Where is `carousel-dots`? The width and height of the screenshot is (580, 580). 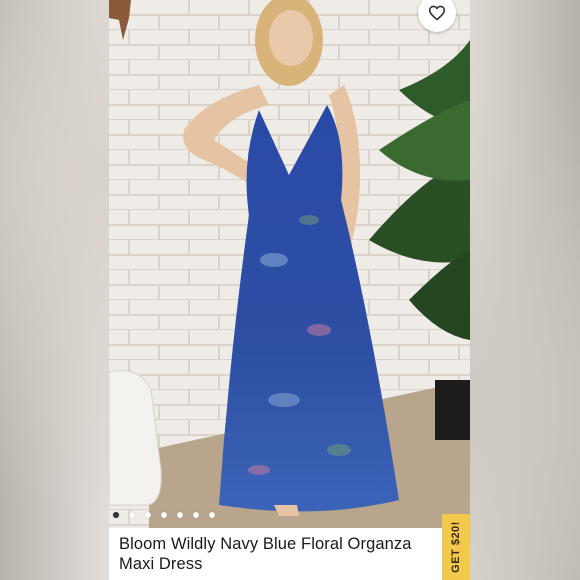
carousel-dots is located at coordinates (162, 515).